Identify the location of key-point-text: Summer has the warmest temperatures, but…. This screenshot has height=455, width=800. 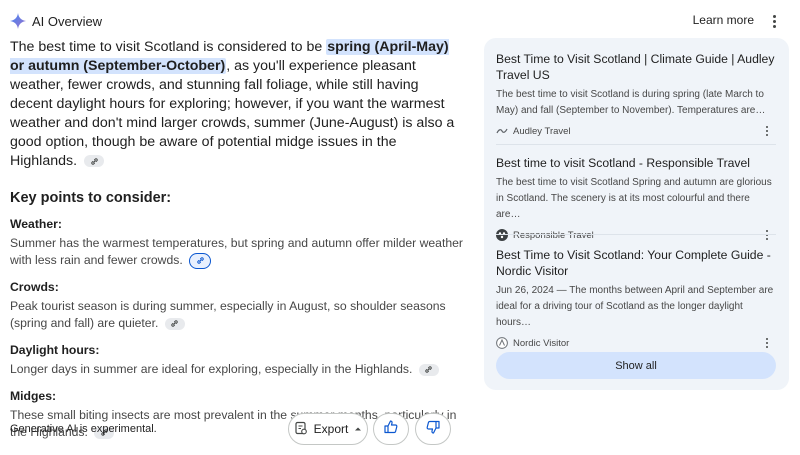
(237, 252).